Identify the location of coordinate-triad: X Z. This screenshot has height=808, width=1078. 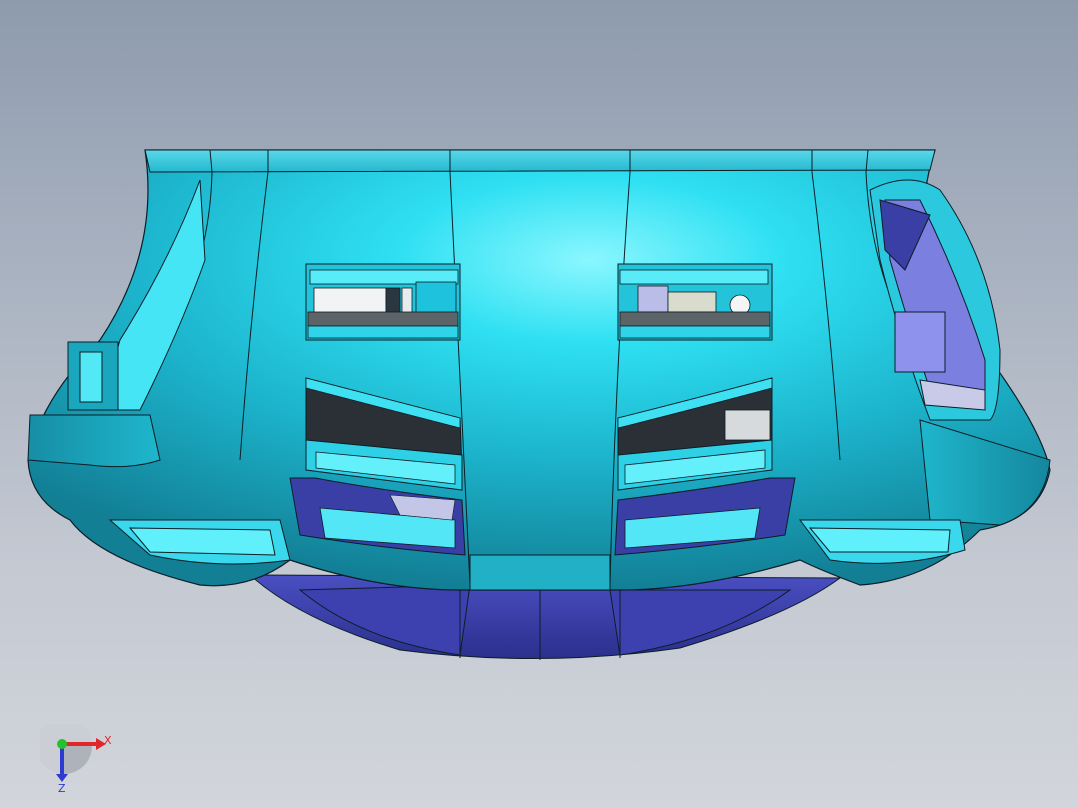
(76, 759).